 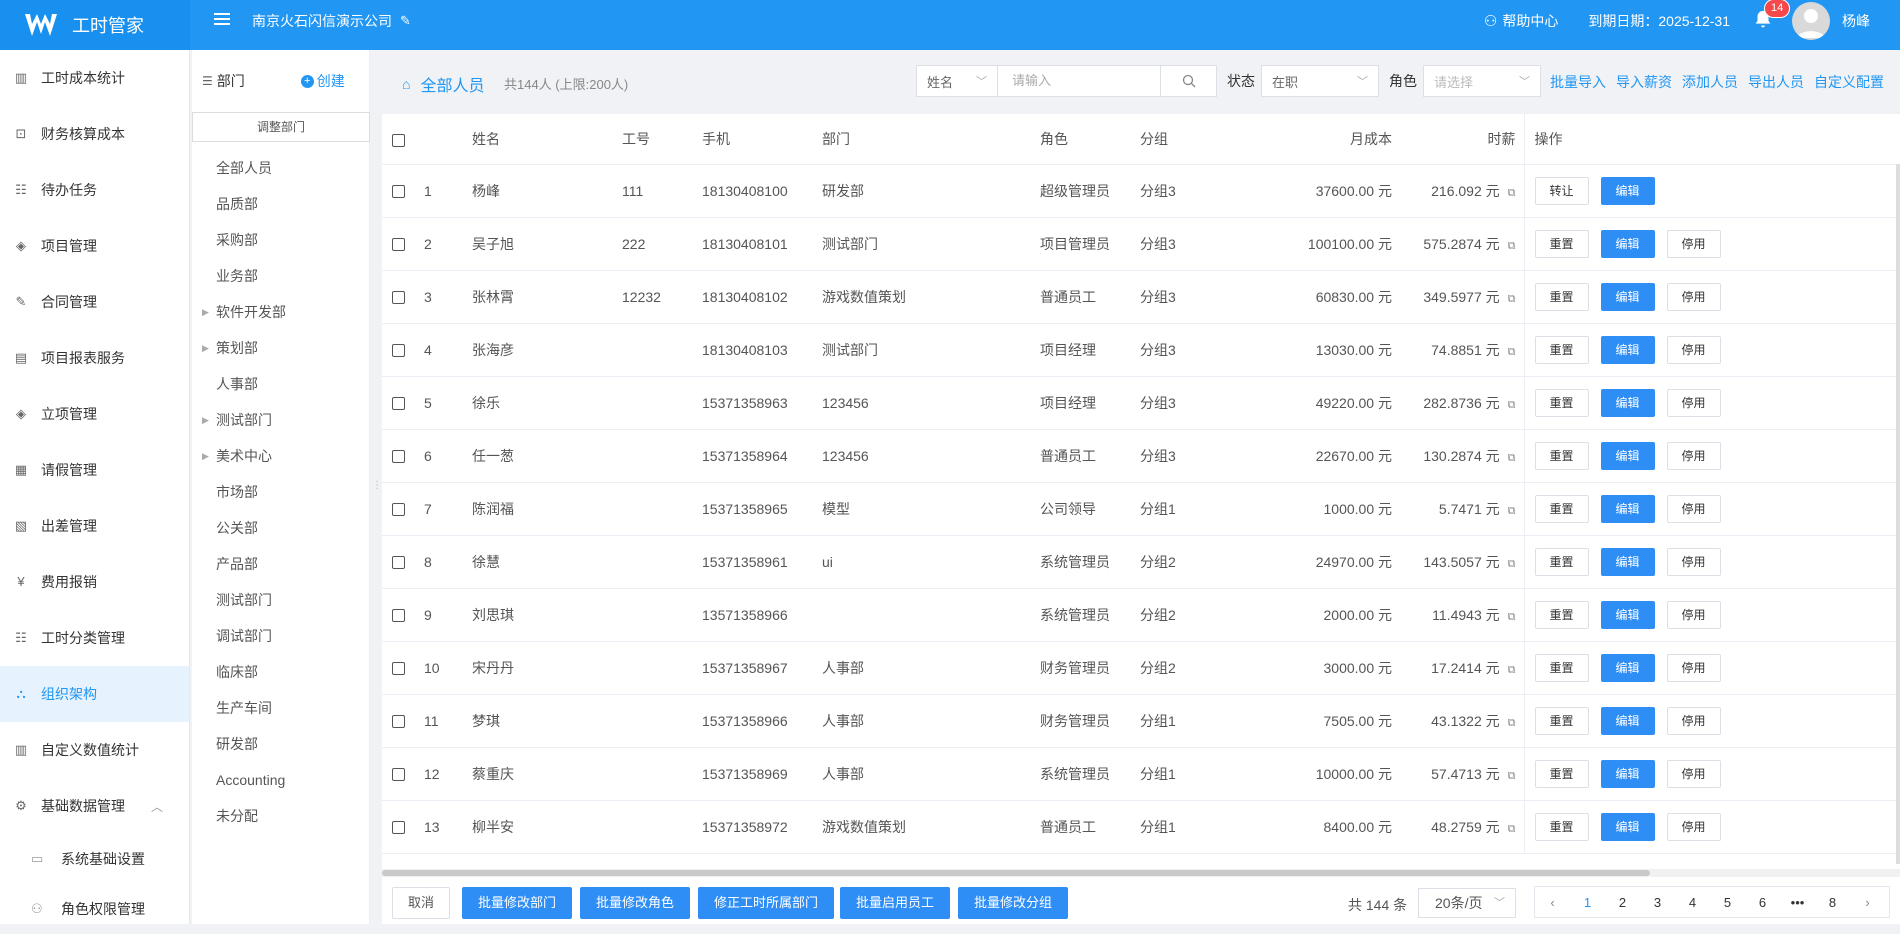 What do you see at coordinates (281, 127) in the screenshot?
I see `adjust-dept-button: 调整部门` at bounding box center [281, 127].